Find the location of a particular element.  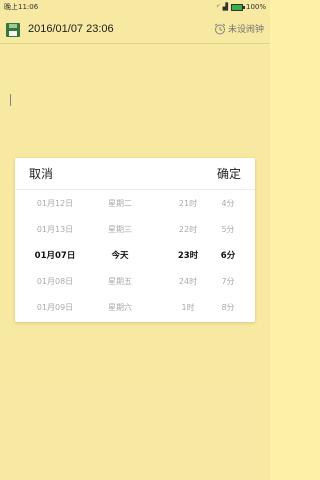

weekday-cell: 星期五 is located at coordinates (120, 281).